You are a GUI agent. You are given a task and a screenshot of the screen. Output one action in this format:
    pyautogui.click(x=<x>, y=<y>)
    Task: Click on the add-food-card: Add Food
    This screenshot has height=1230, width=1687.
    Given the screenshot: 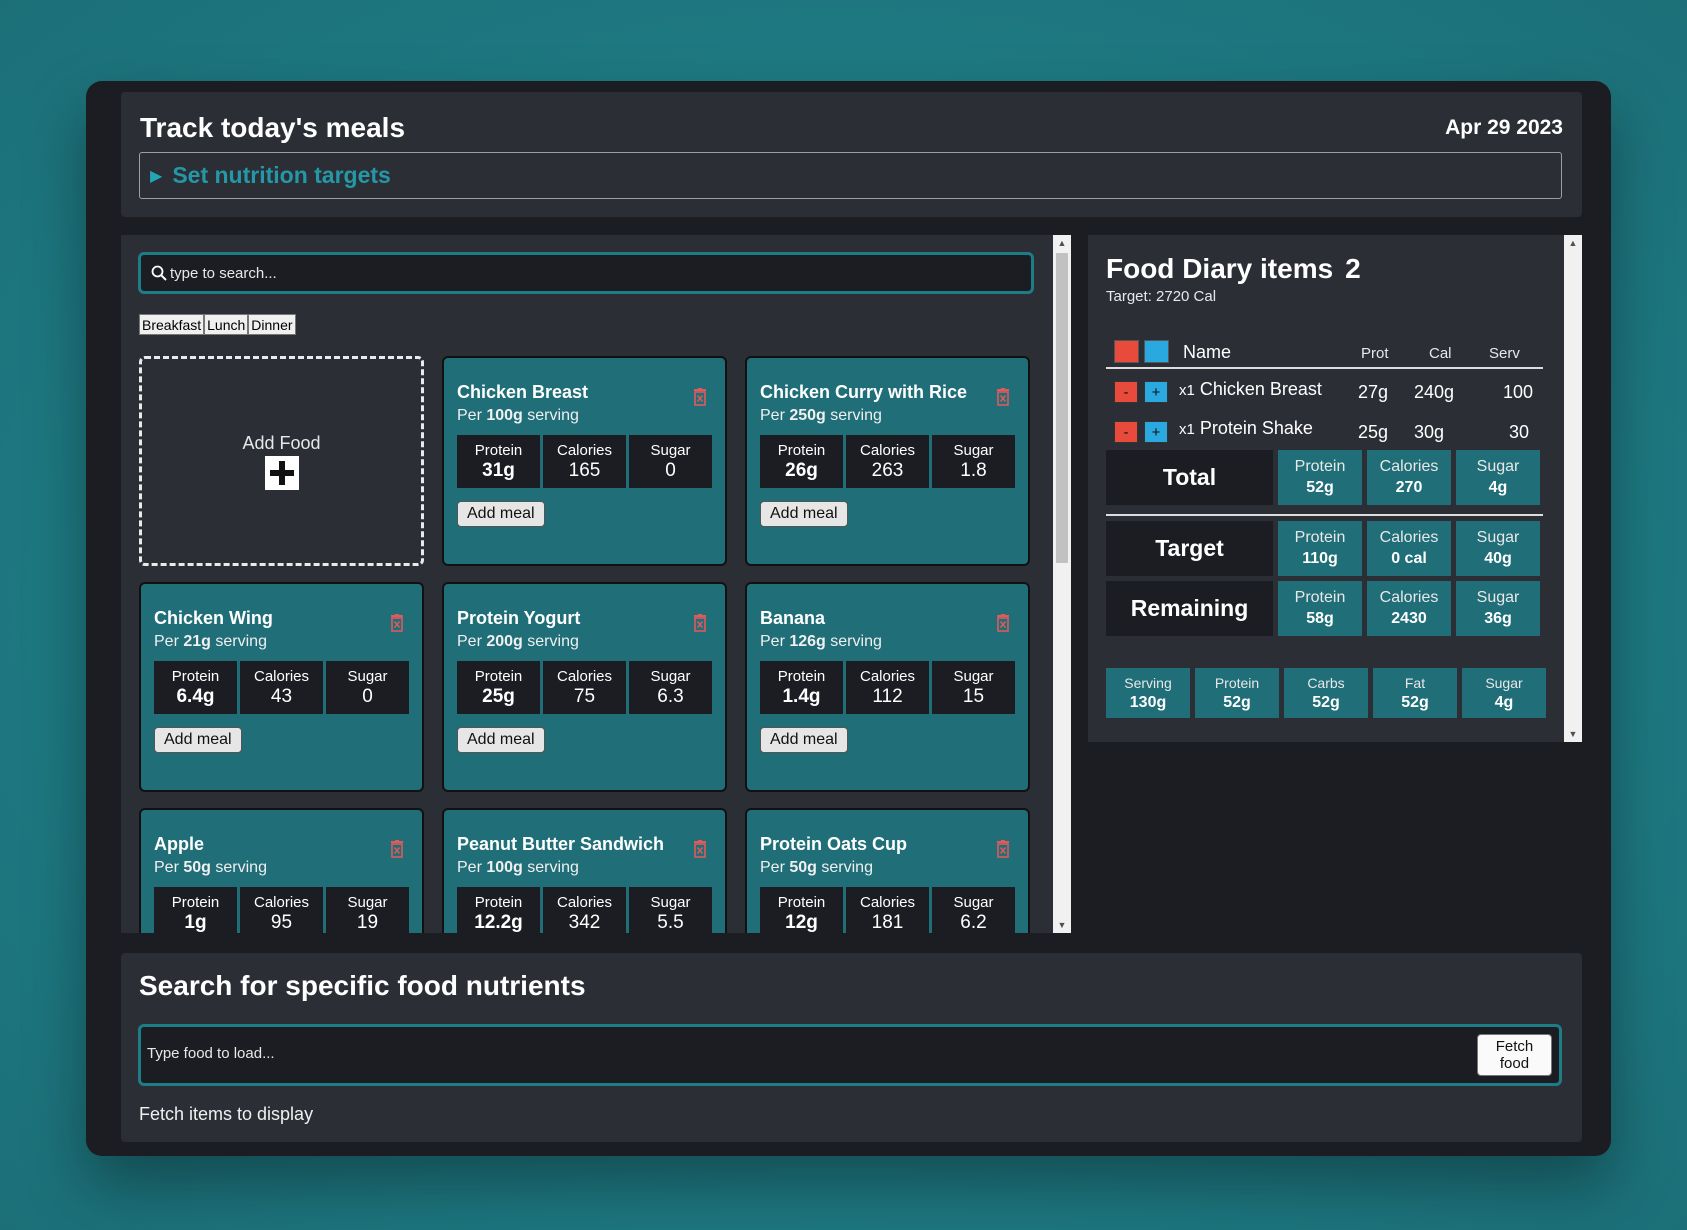 What is the action you would take?
    pyautogui.click(x=281, y=461)
    